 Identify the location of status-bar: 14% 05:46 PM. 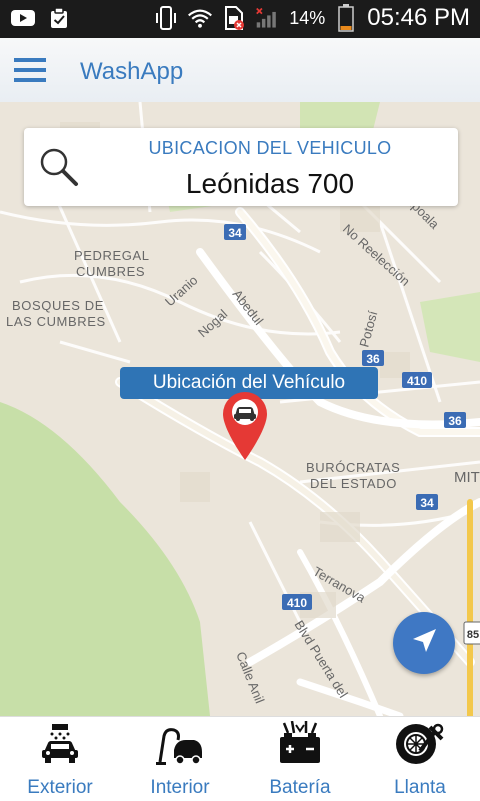
(240, 19).